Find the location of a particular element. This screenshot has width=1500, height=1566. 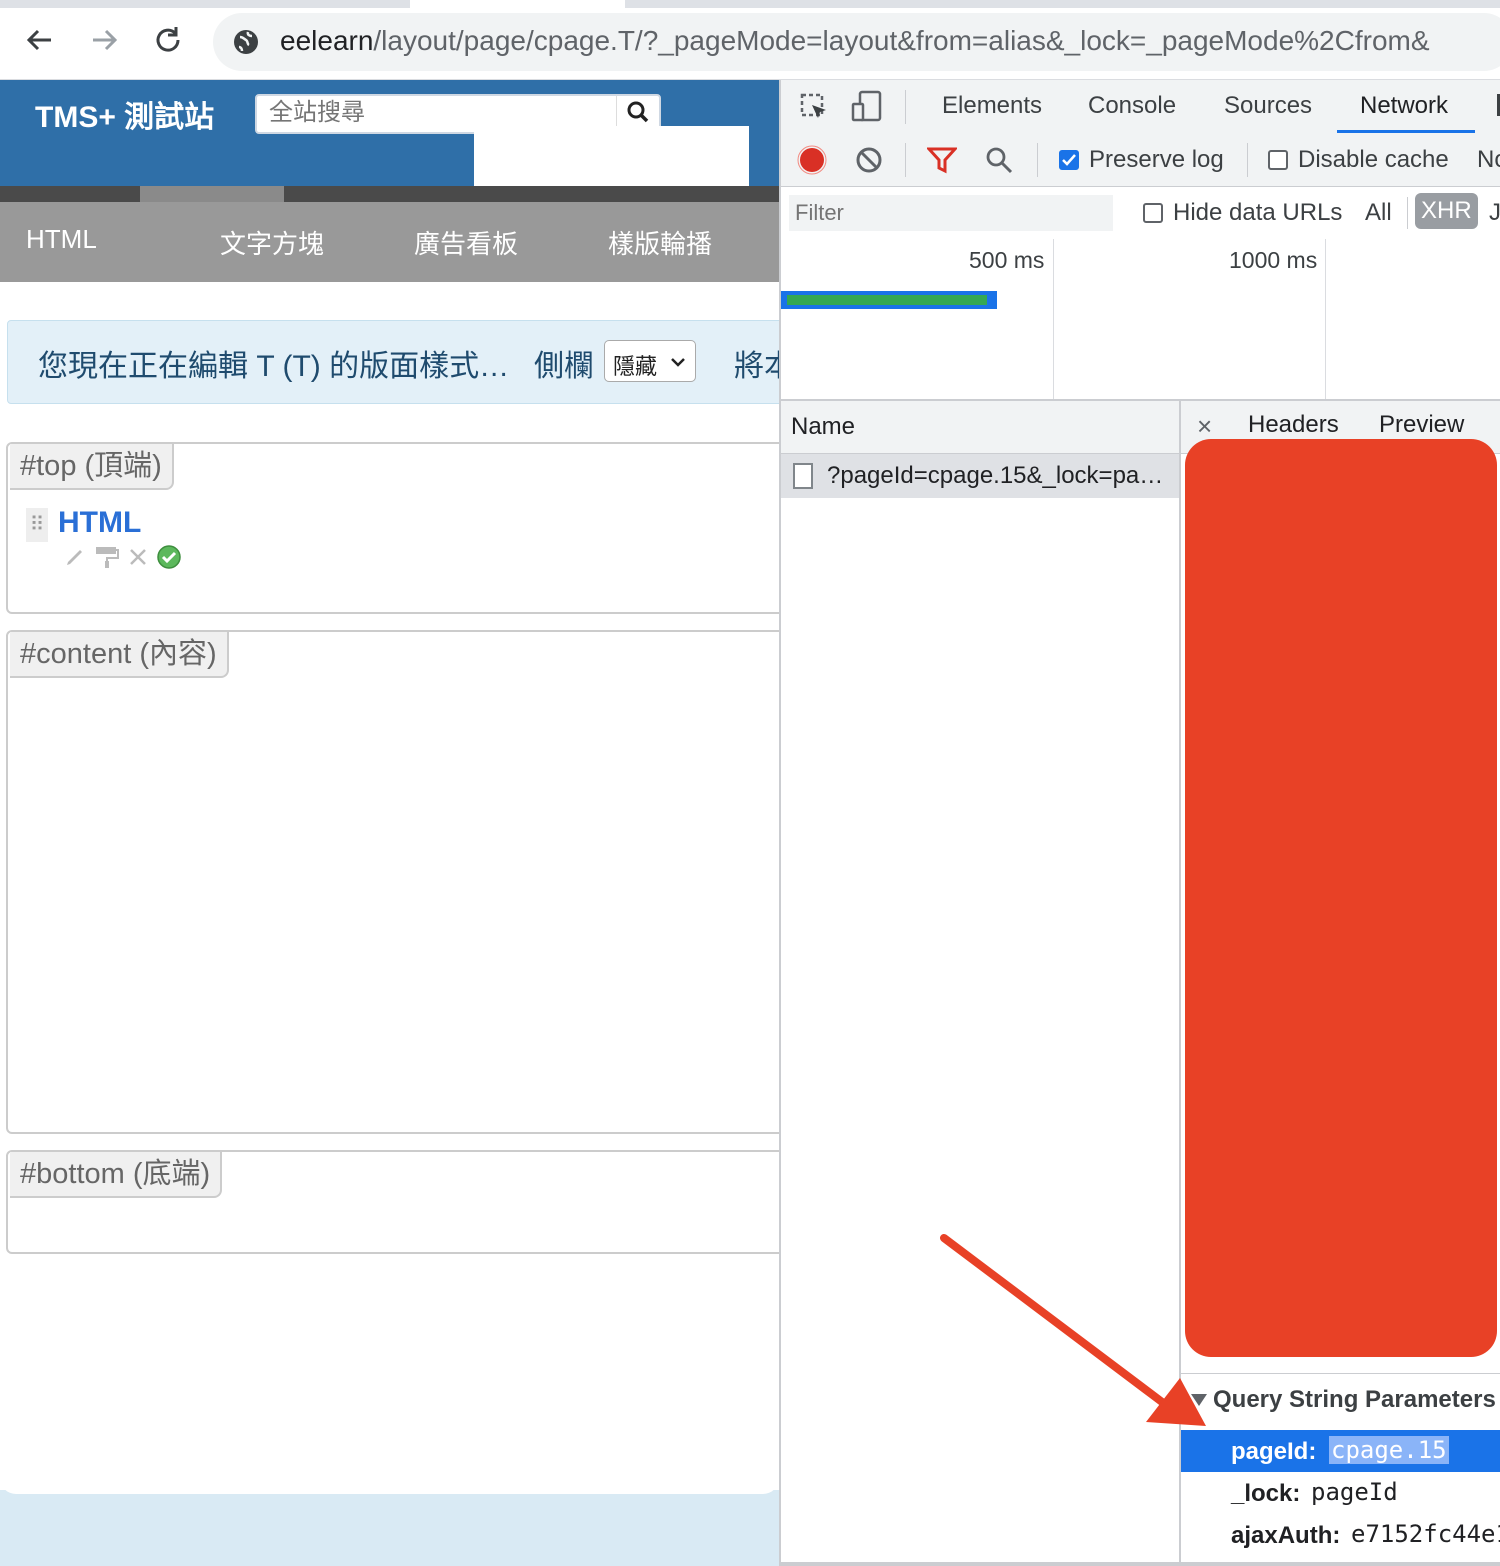

widget-title: HTML is located at coordinates (99, 523).